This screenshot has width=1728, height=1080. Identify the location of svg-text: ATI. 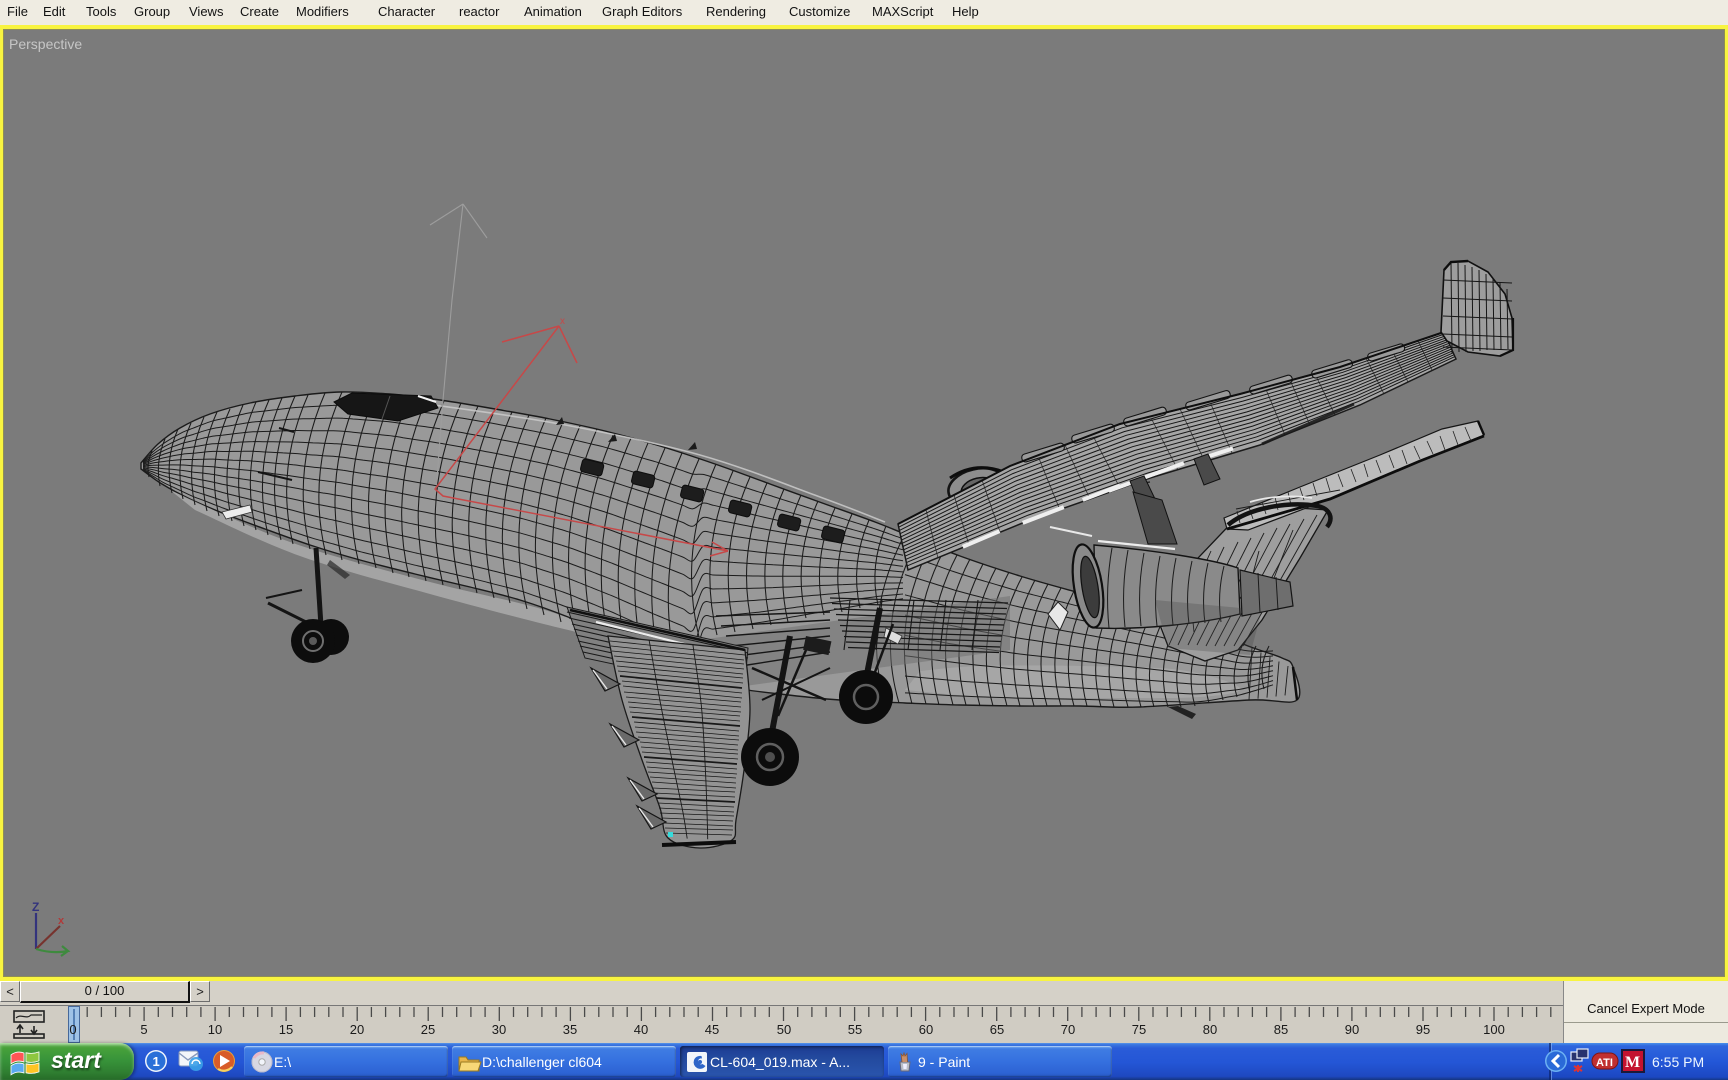
(1604, 1063).